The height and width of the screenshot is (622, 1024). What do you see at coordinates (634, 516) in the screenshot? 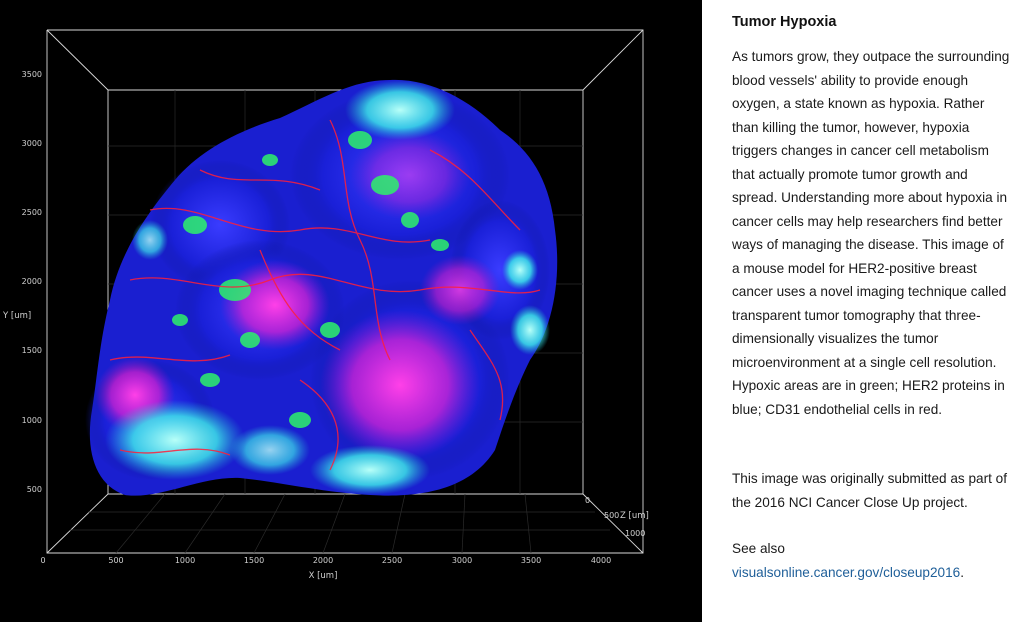
I see `z-axis-label: Z [um]` at bounding box center [634, 516].